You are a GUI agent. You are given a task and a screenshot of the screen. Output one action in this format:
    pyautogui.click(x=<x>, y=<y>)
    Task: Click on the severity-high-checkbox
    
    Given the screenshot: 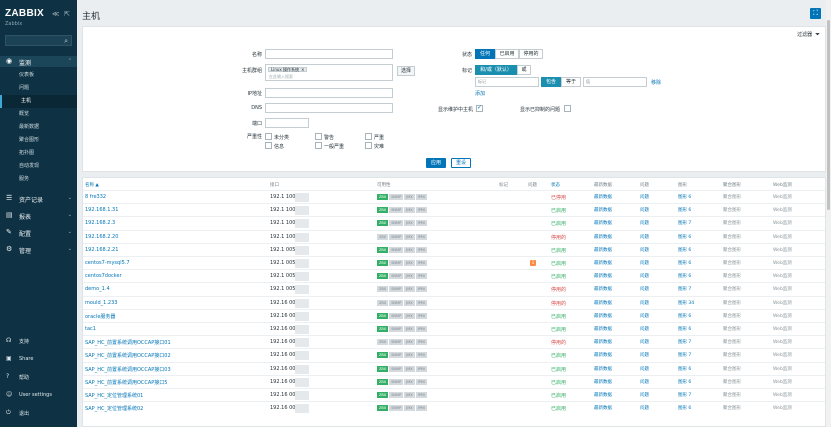 What is the action you would take?
    pyautogui.click(x=368, y=136)
    